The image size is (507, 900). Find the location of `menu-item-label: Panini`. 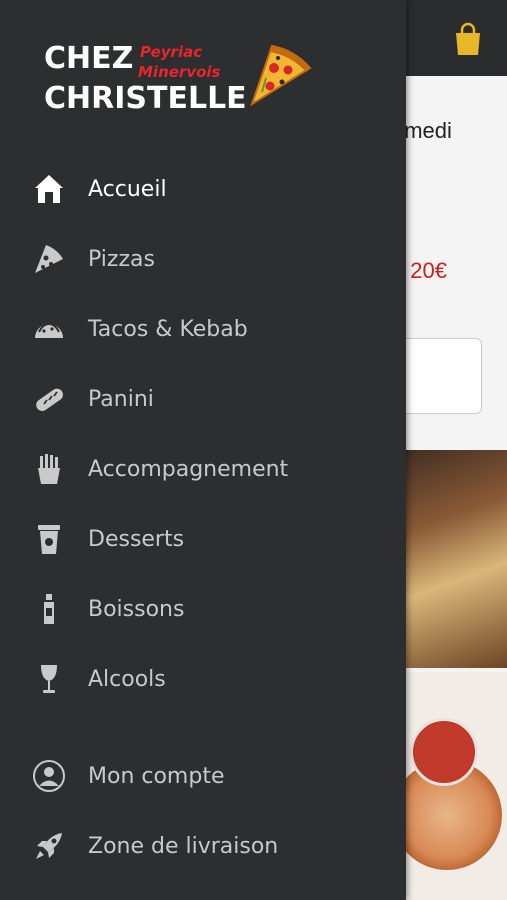

menu-item-label: Panini is located at coordinates (121, 399).